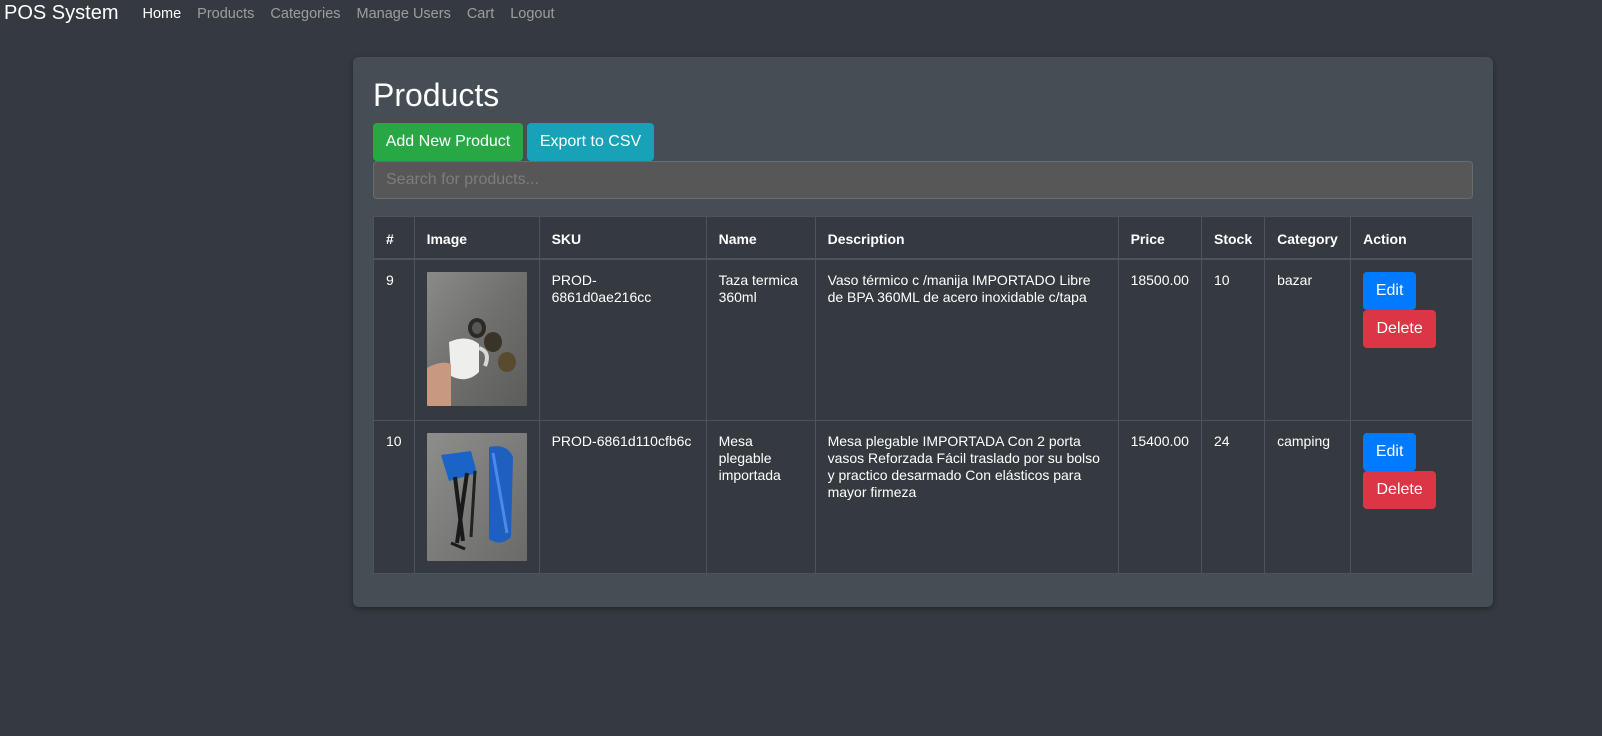 The image size is (1602, 736). What do you see at coordinates (476, 238) in the screenshot?
I see `header-image: Image` at bounding box center [476, 238].